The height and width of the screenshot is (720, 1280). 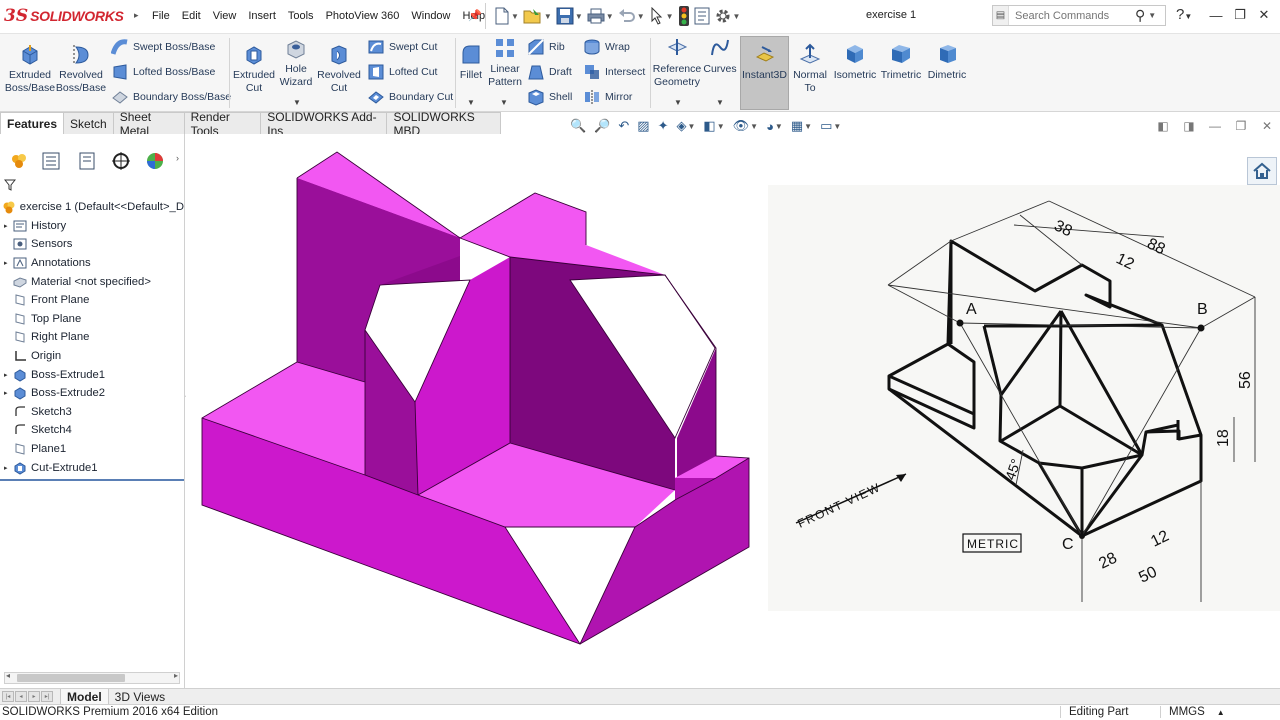 I want to click on home-view-button, so click(x=1262, y=171).